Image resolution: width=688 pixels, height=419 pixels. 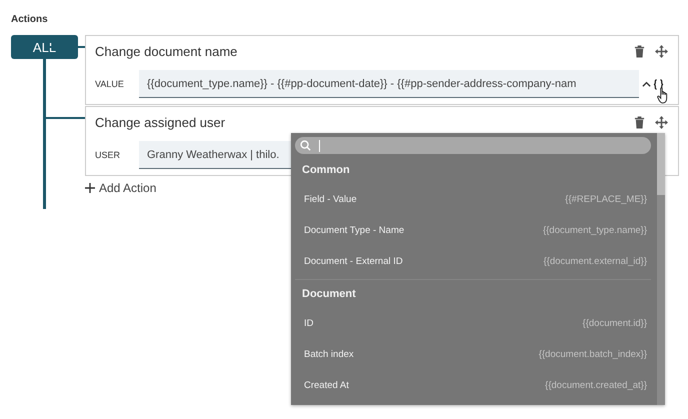 What do you see at coordinates (661, 164) in the screenshot?
I see `scrollbar-thumb` at bounding box center [661, 164].